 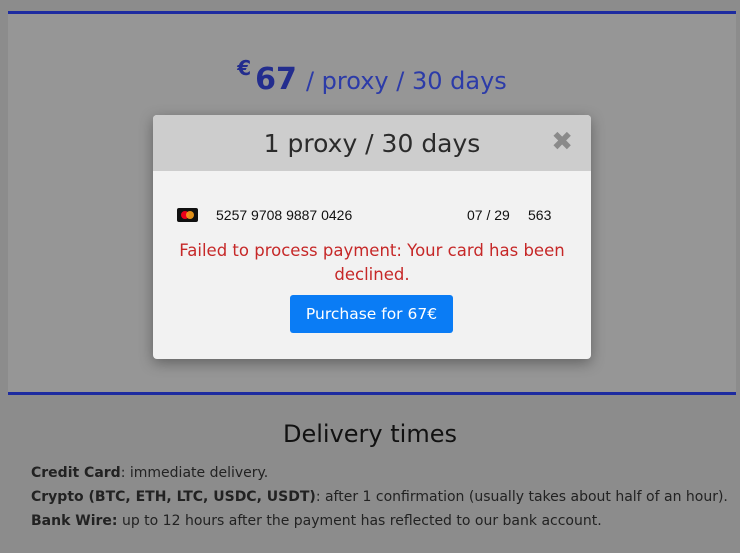 I want to click on price-period: / proxy / 30 days, so click(x=406, y=81).